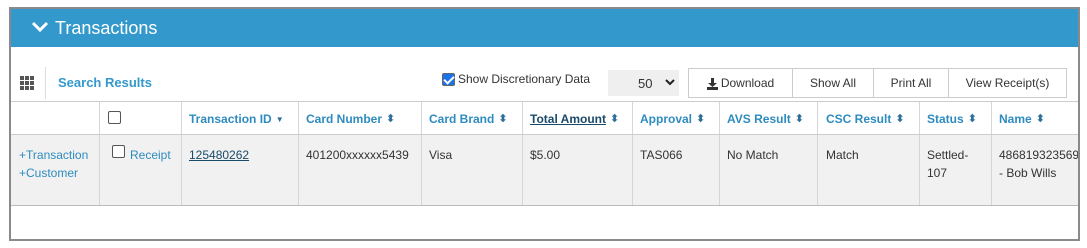  Describe the element at coordinates (937, 173) in the screenshot. I see `status-cell-line2: 107` at that location.